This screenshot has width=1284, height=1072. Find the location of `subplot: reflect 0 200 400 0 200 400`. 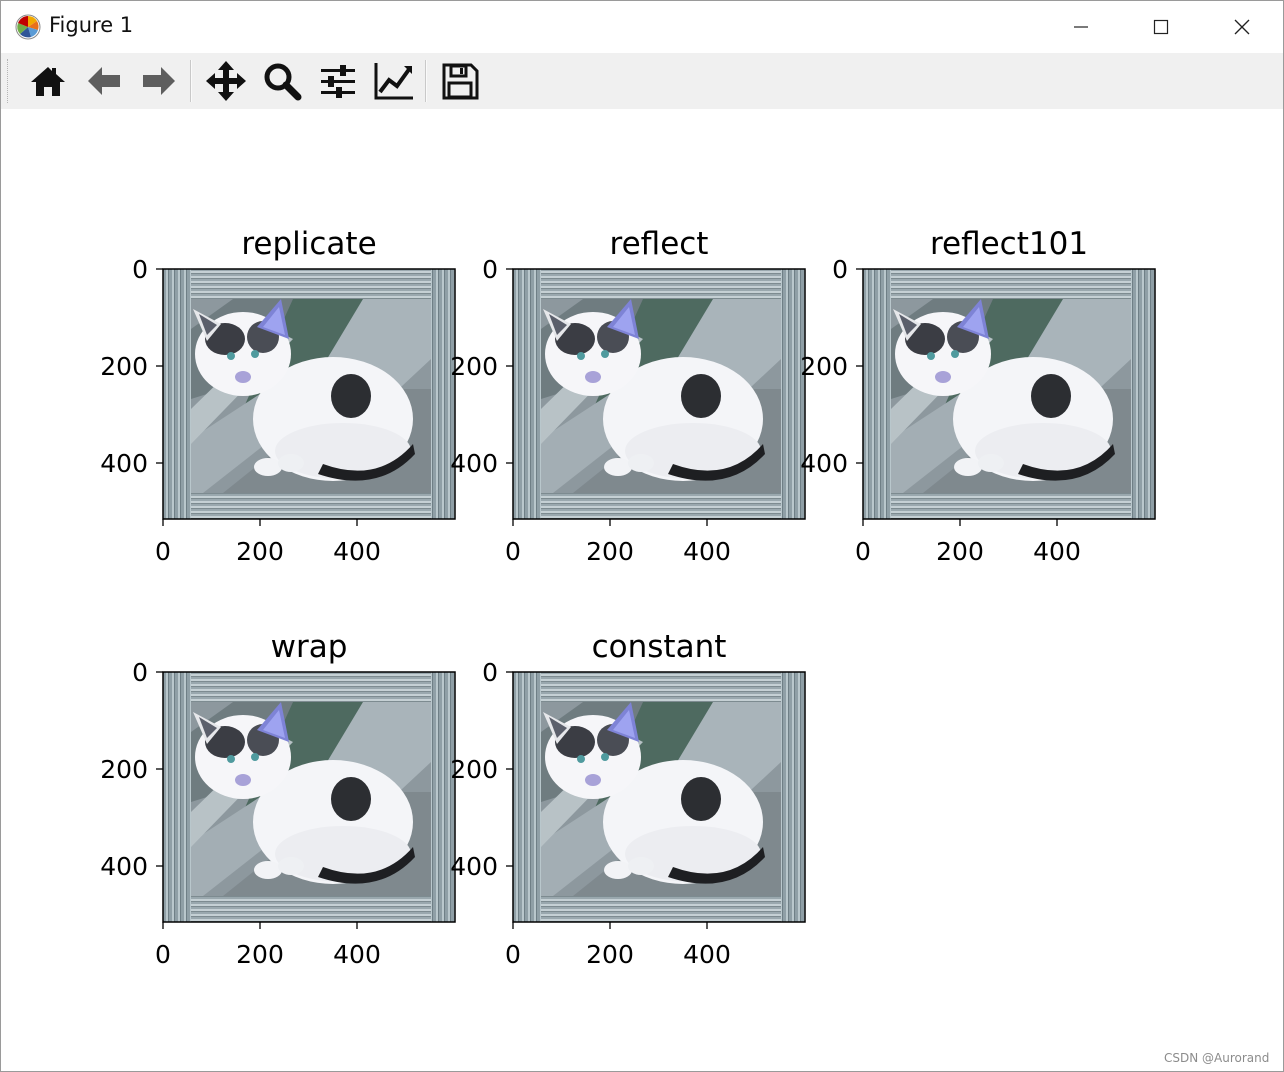

subplot: reflect 0 200 400 0 200 400 is located at coordinates (628, 396).